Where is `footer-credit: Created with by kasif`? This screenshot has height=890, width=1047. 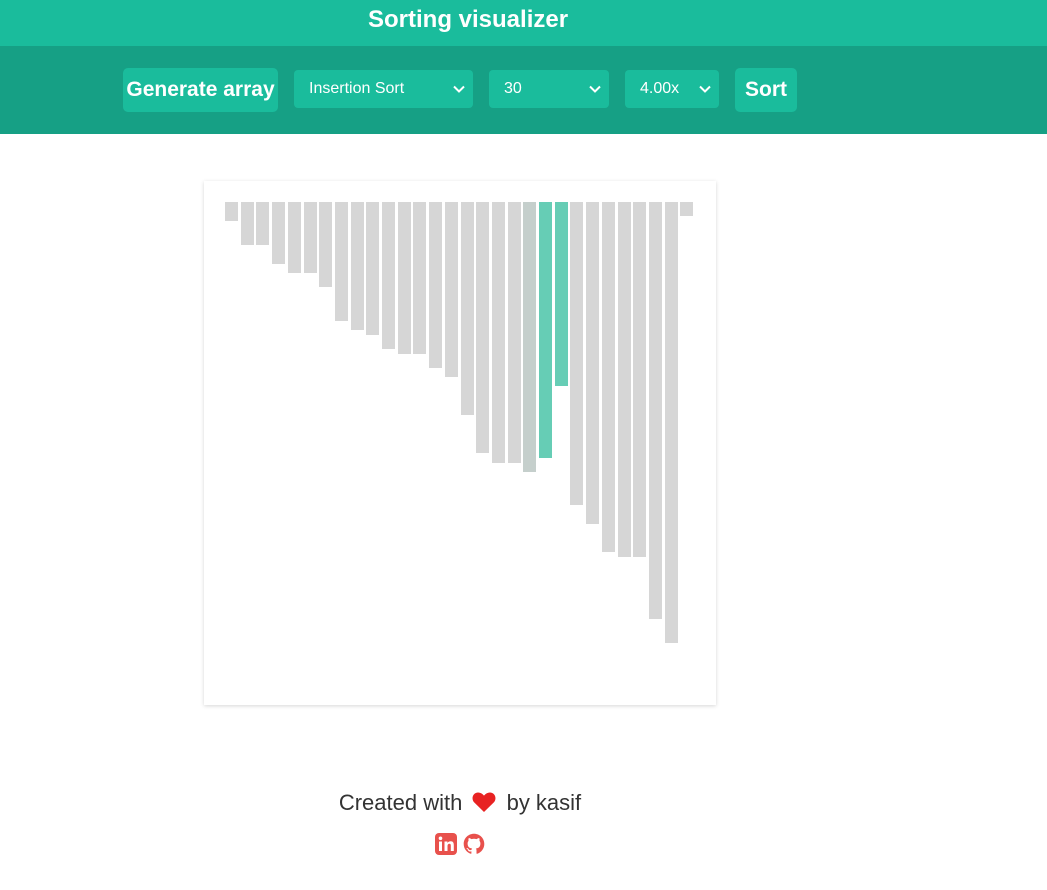 footer-credit: Created with by kasif is located at coordinates (460, 803).